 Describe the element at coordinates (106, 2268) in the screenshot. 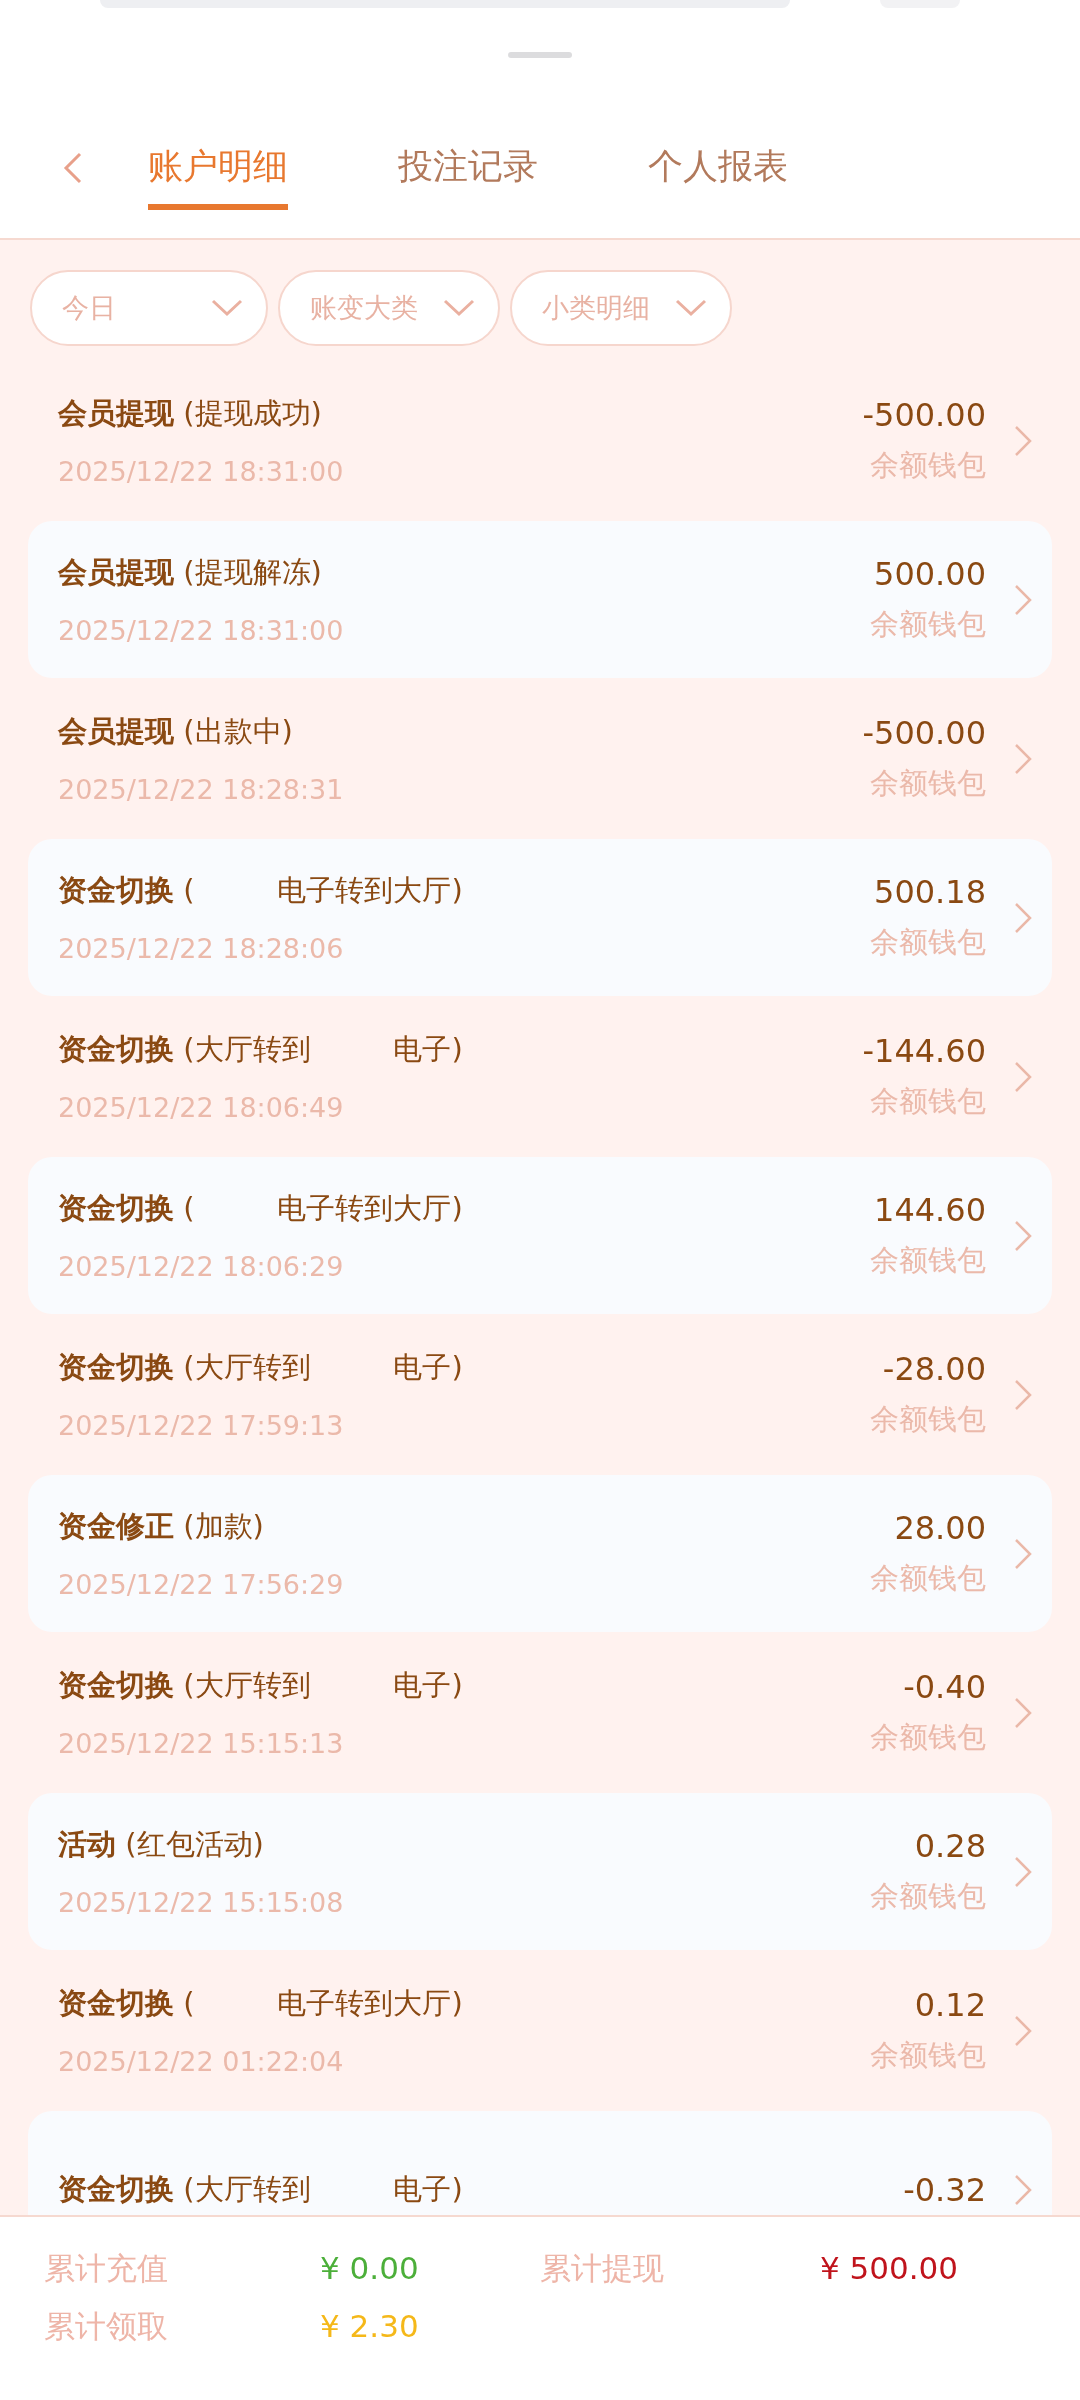

I see `summary-label: 累计充值` at that location.